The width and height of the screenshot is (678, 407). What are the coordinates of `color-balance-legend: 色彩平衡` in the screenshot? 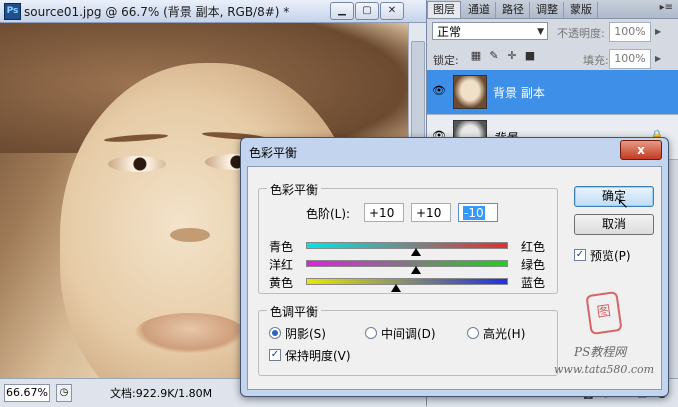 It's located at (294, 189).